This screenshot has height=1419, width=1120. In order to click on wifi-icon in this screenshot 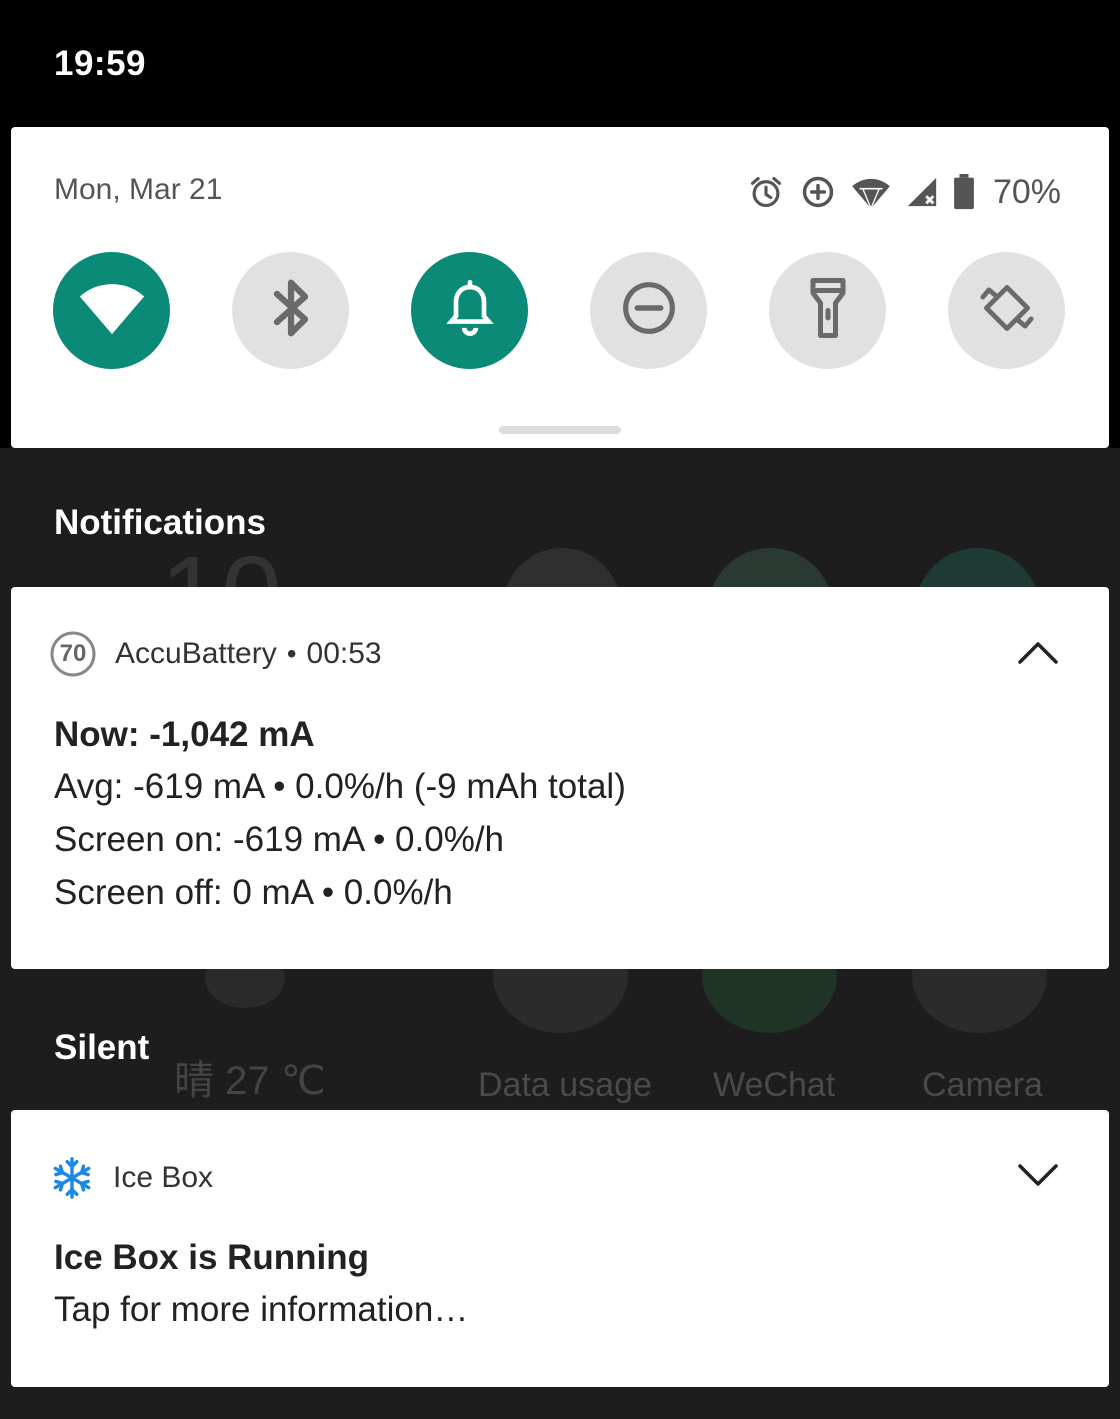, I will do `click(112, 310)`.